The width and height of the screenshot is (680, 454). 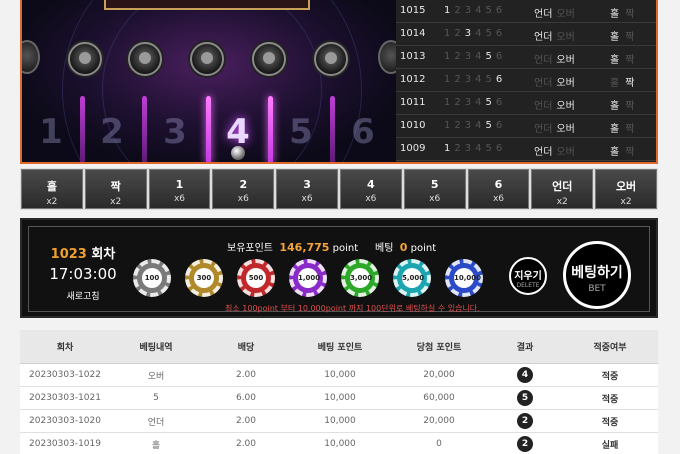 What do you see at coordinates (439, 348) in the screenshot?
I see `table-header-cell: 당첨 포인트` at bounding box center [439, 348].